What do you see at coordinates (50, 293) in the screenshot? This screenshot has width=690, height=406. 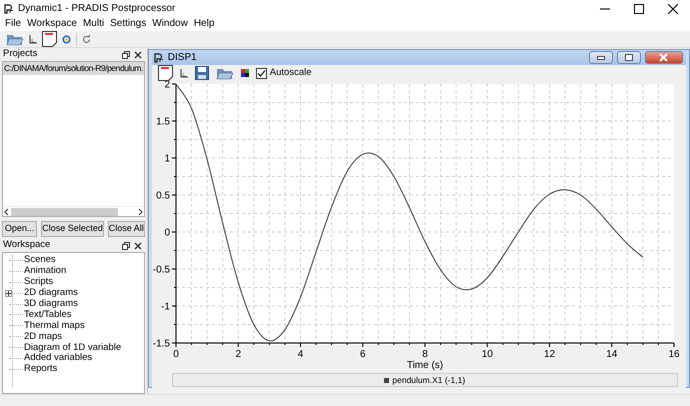 I see `tree-item: 2D diagrams` at bounding box center [50, 293].